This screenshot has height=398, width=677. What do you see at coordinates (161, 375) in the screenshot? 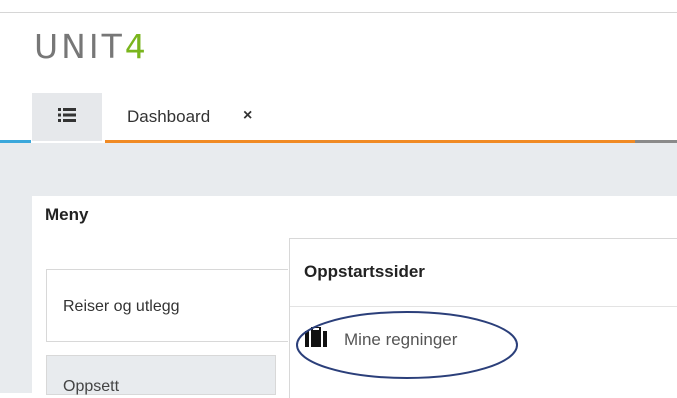
I see `menu-item-oppsett: Oppsett` at bounding box center [161, 375].